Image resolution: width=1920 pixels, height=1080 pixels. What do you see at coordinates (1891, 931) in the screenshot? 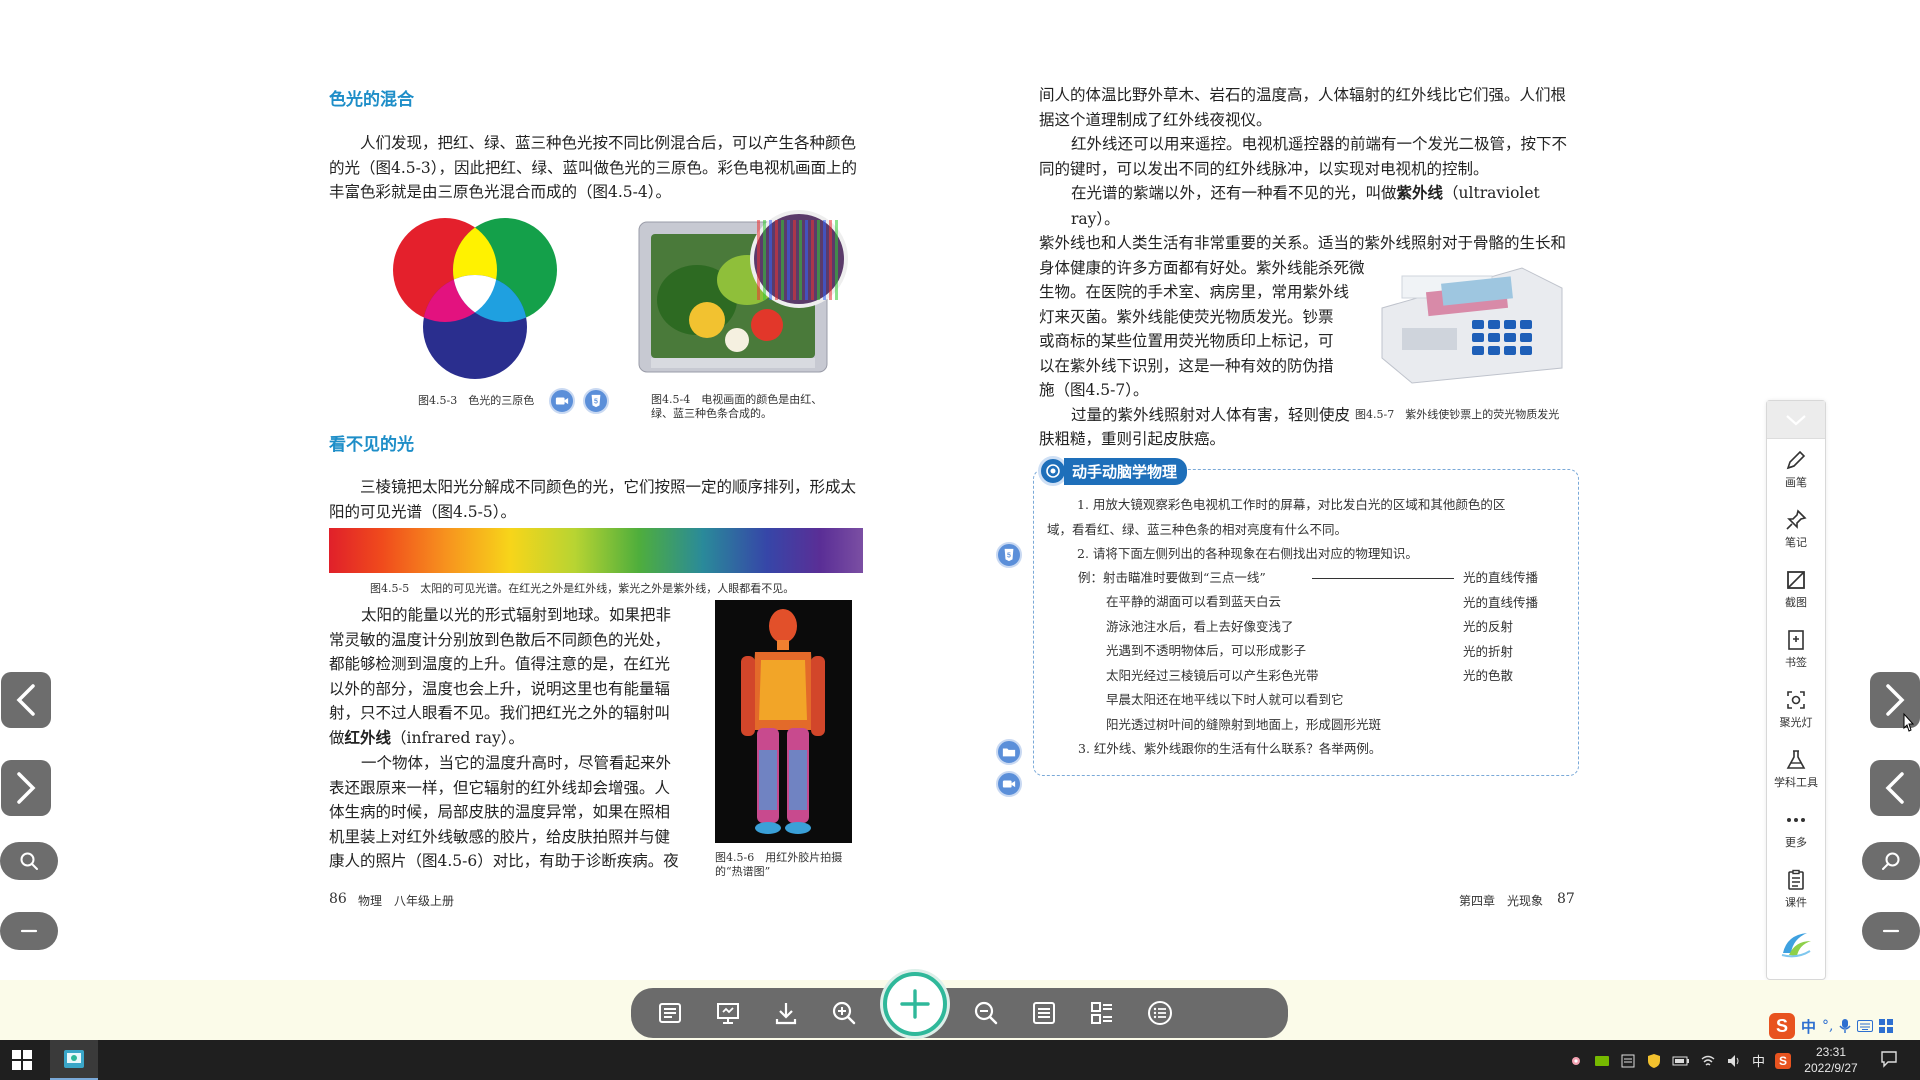
I see `zoom-out-side-button-right` at bounding box center [1891, 931].